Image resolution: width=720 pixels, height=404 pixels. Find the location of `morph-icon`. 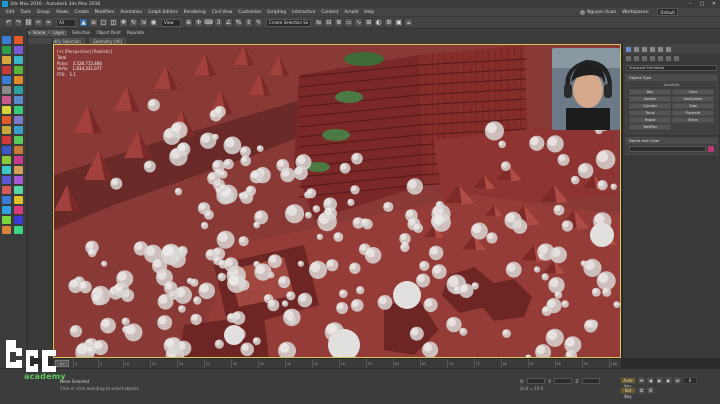

morph-icon is located at coordinates (6, 180).